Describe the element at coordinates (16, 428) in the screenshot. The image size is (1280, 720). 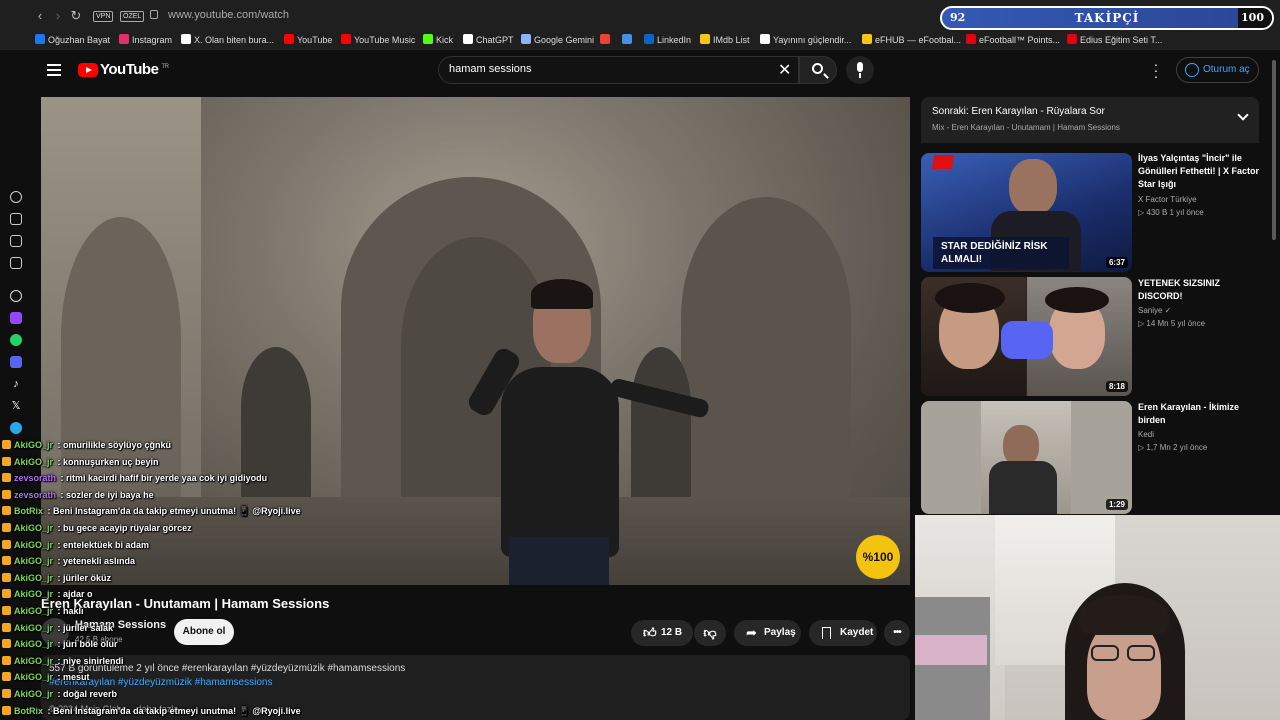
I see `telegram-icon` at that location.